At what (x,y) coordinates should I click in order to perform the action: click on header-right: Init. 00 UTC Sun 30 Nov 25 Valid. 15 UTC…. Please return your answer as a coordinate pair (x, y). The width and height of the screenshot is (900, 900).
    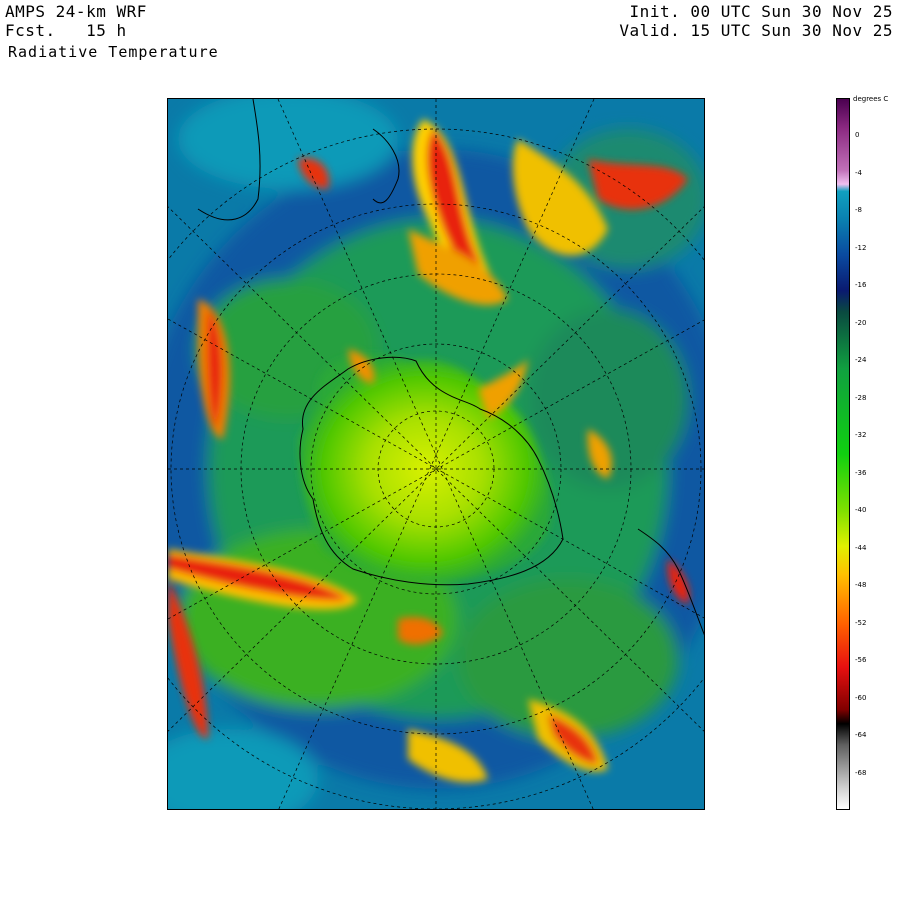
    Looking at the image, I should click on (756, 21).